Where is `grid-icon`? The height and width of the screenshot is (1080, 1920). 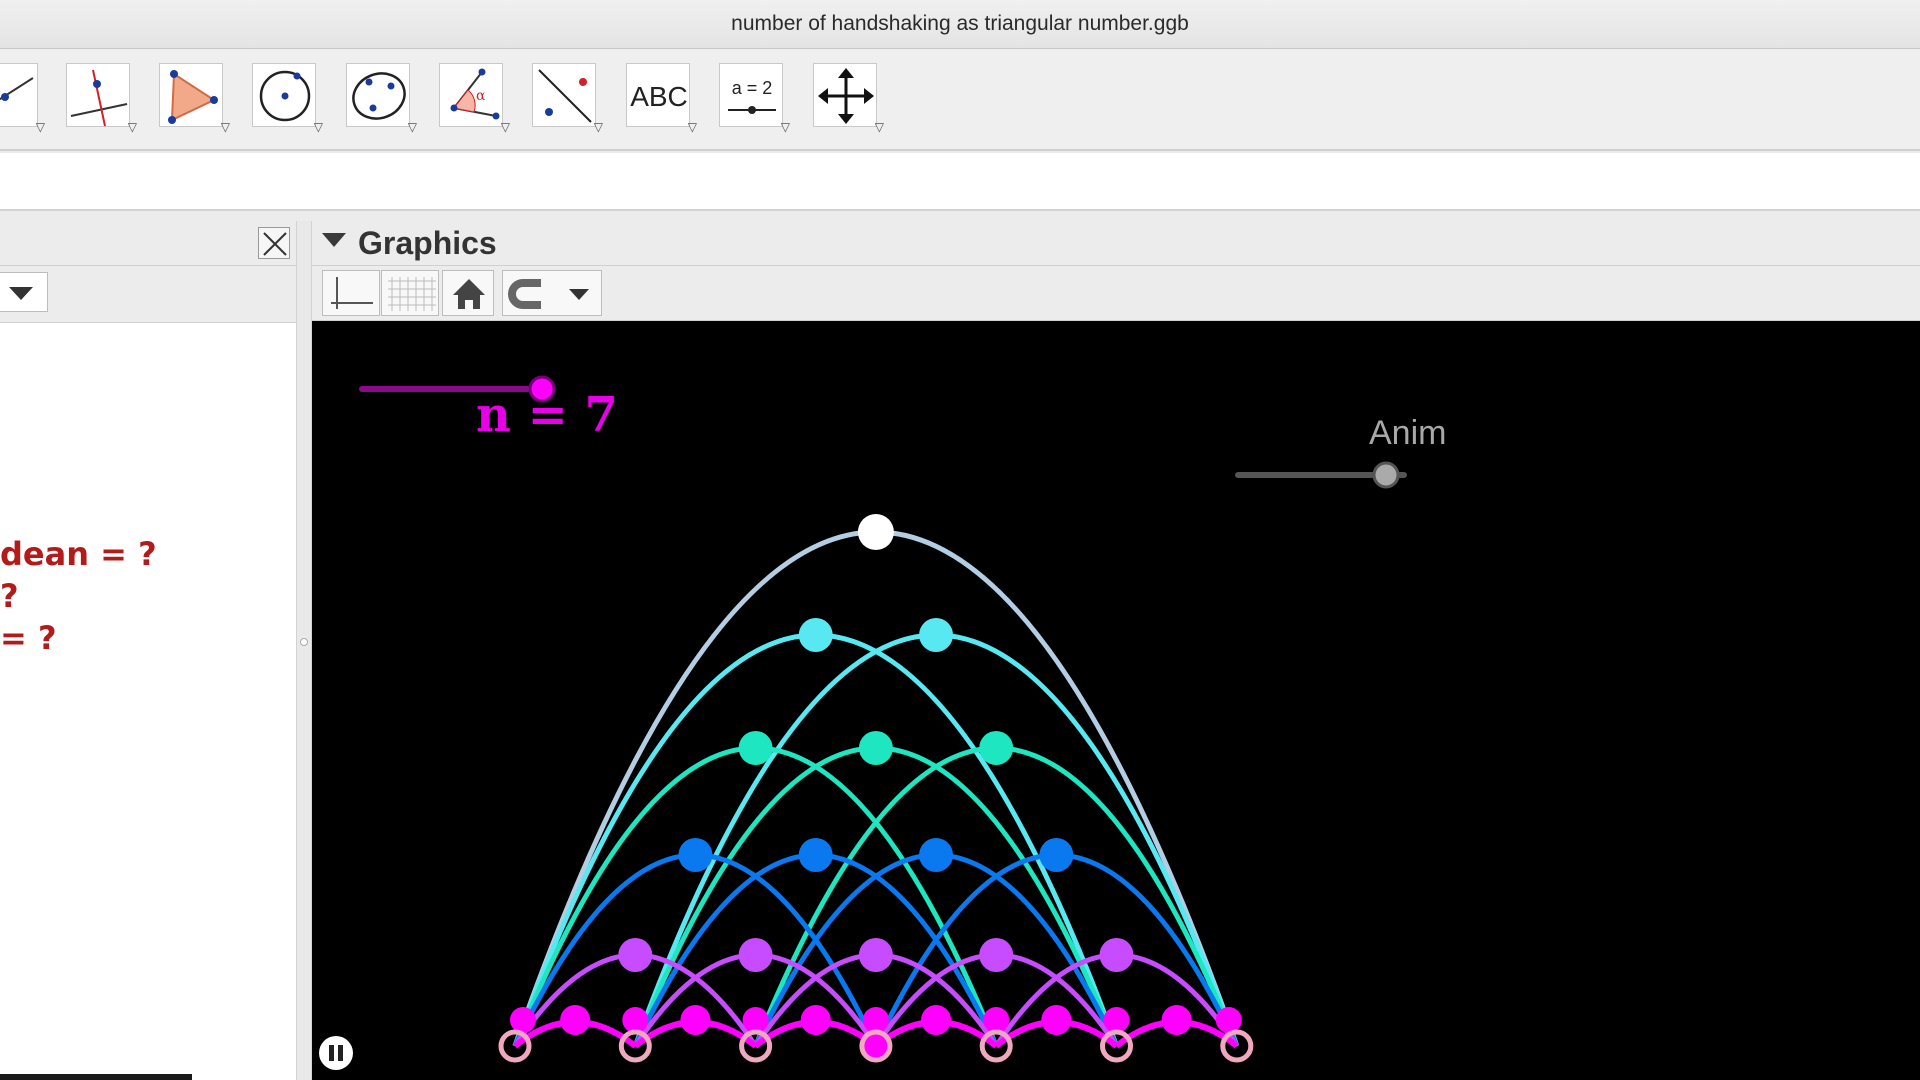
grid-icon is located at coordinates (412, 294).